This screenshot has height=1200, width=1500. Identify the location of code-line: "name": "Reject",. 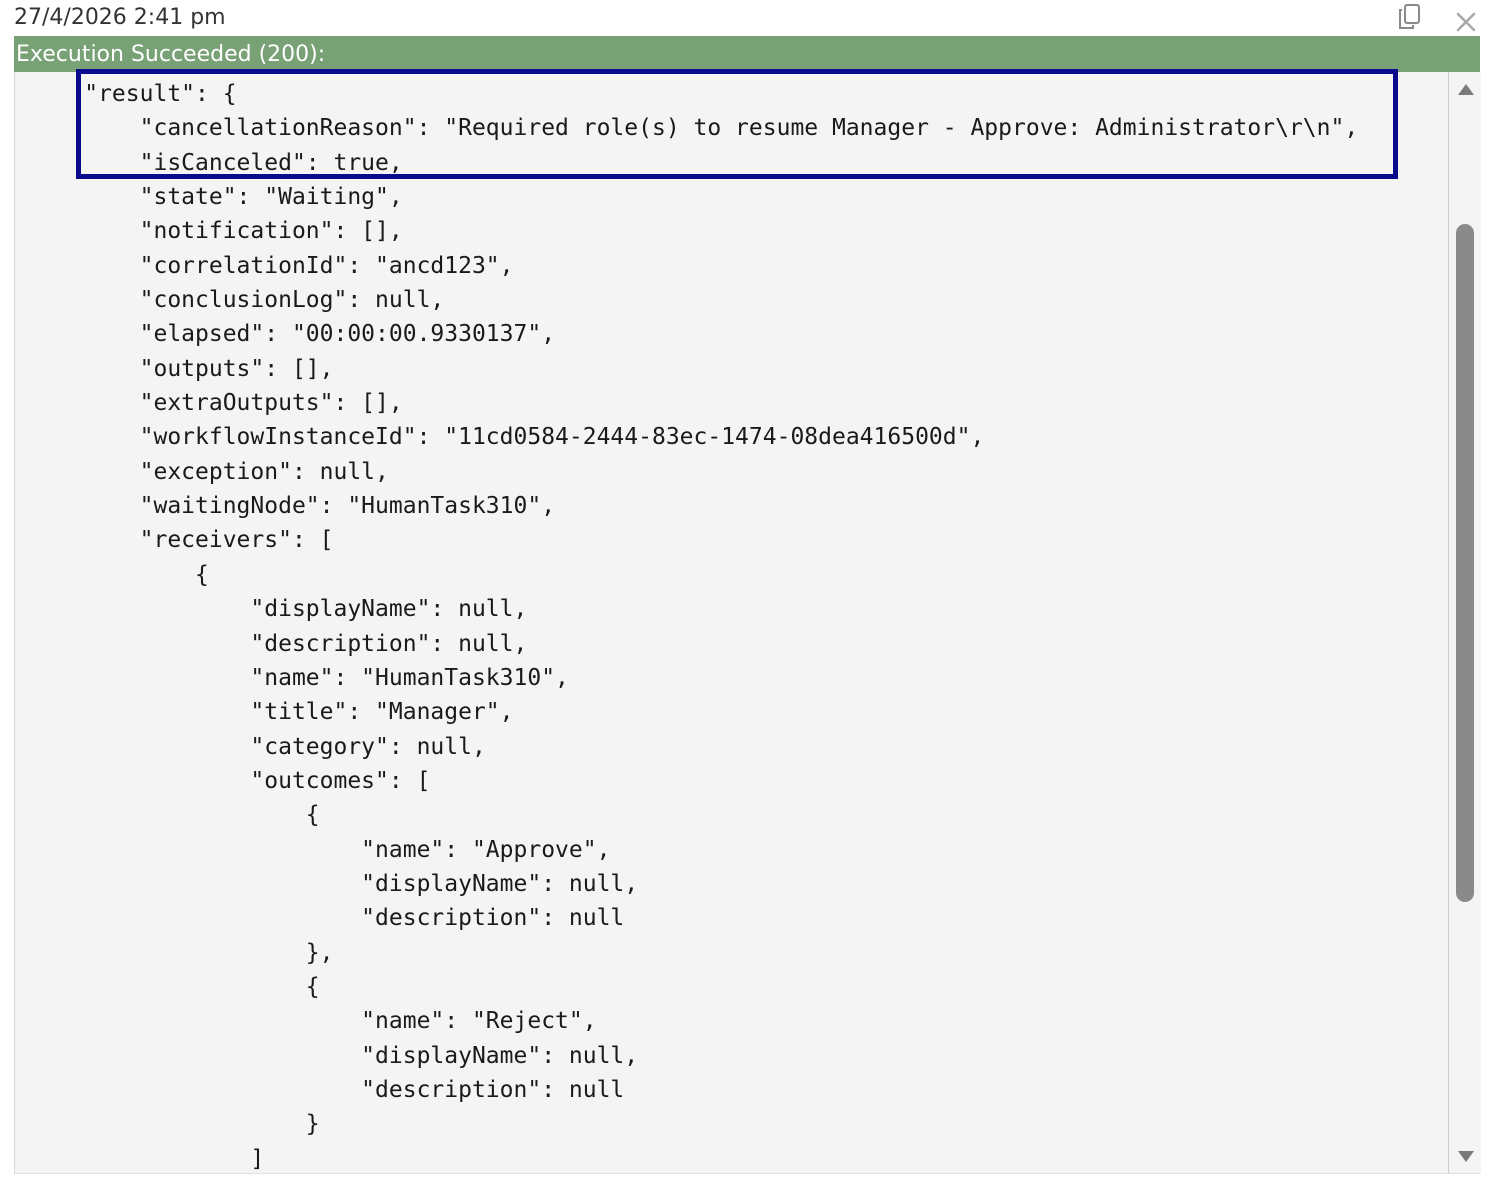
(306, 1021).